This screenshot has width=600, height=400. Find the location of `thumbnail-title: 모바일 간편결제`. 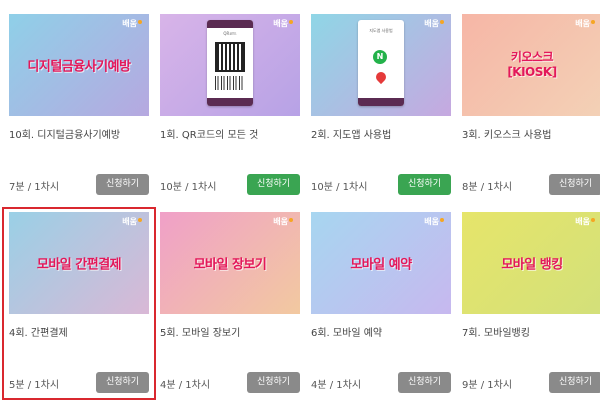

thumbnail-title: 모바일 간편결제 is located at coordinates (79, 265).